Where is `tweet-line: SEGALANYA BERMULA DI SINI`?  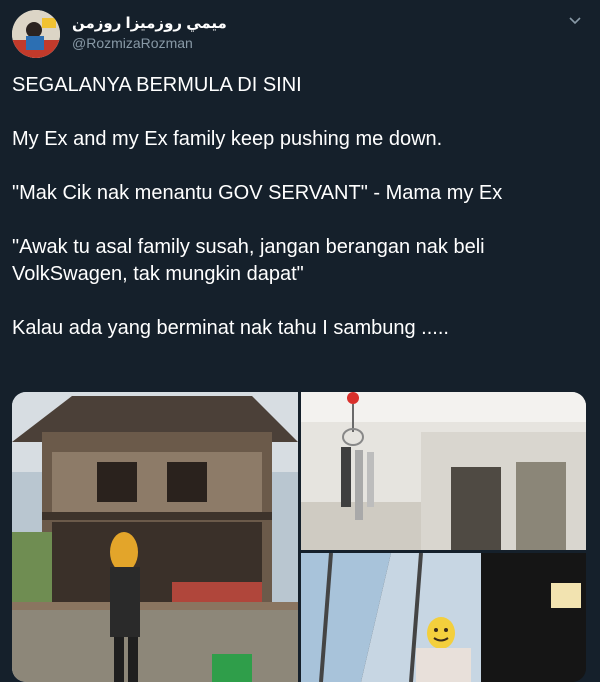
tweet-line: SEGALANYA BERMULA DI SINI is located at coordinates (157, 85).